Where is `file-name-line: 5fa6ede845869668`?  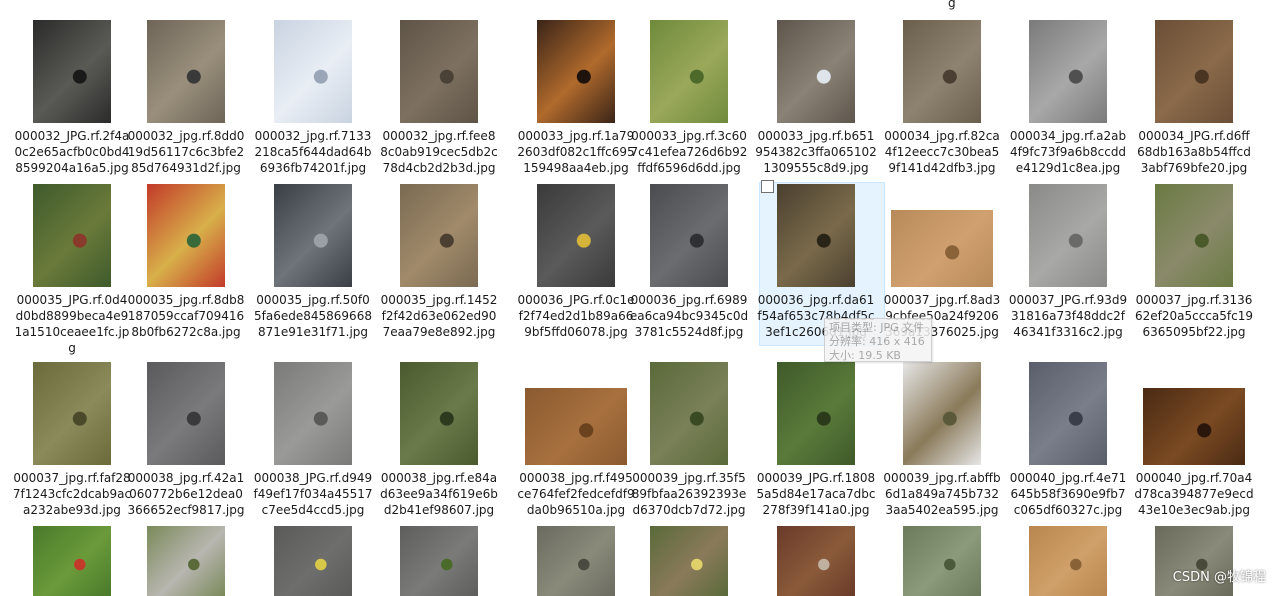
file-name-line: 5fa6ede845869668 is located at coordinates (313, 316).